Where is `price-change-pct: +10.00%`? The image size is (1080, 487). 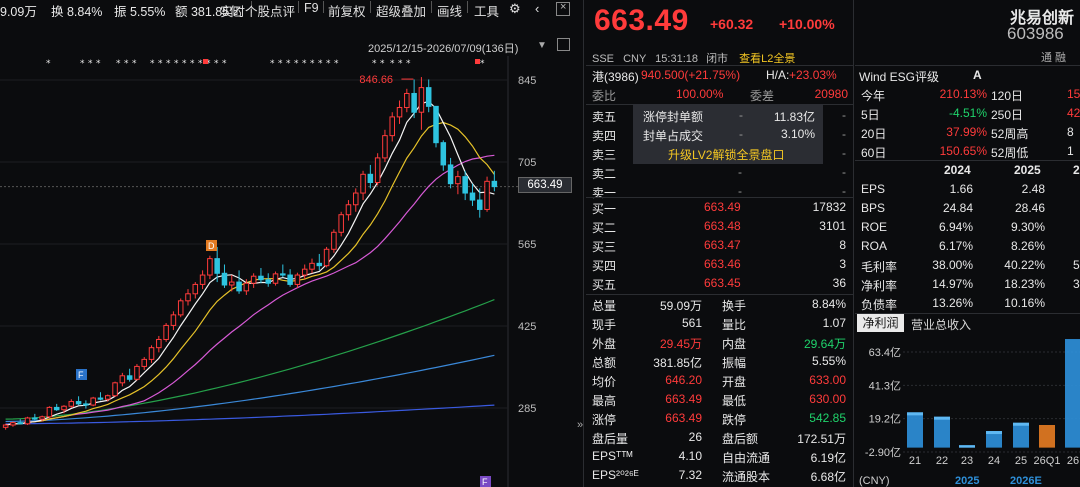
price-change-pct: +10.00% is located at coordinates (807, 24).